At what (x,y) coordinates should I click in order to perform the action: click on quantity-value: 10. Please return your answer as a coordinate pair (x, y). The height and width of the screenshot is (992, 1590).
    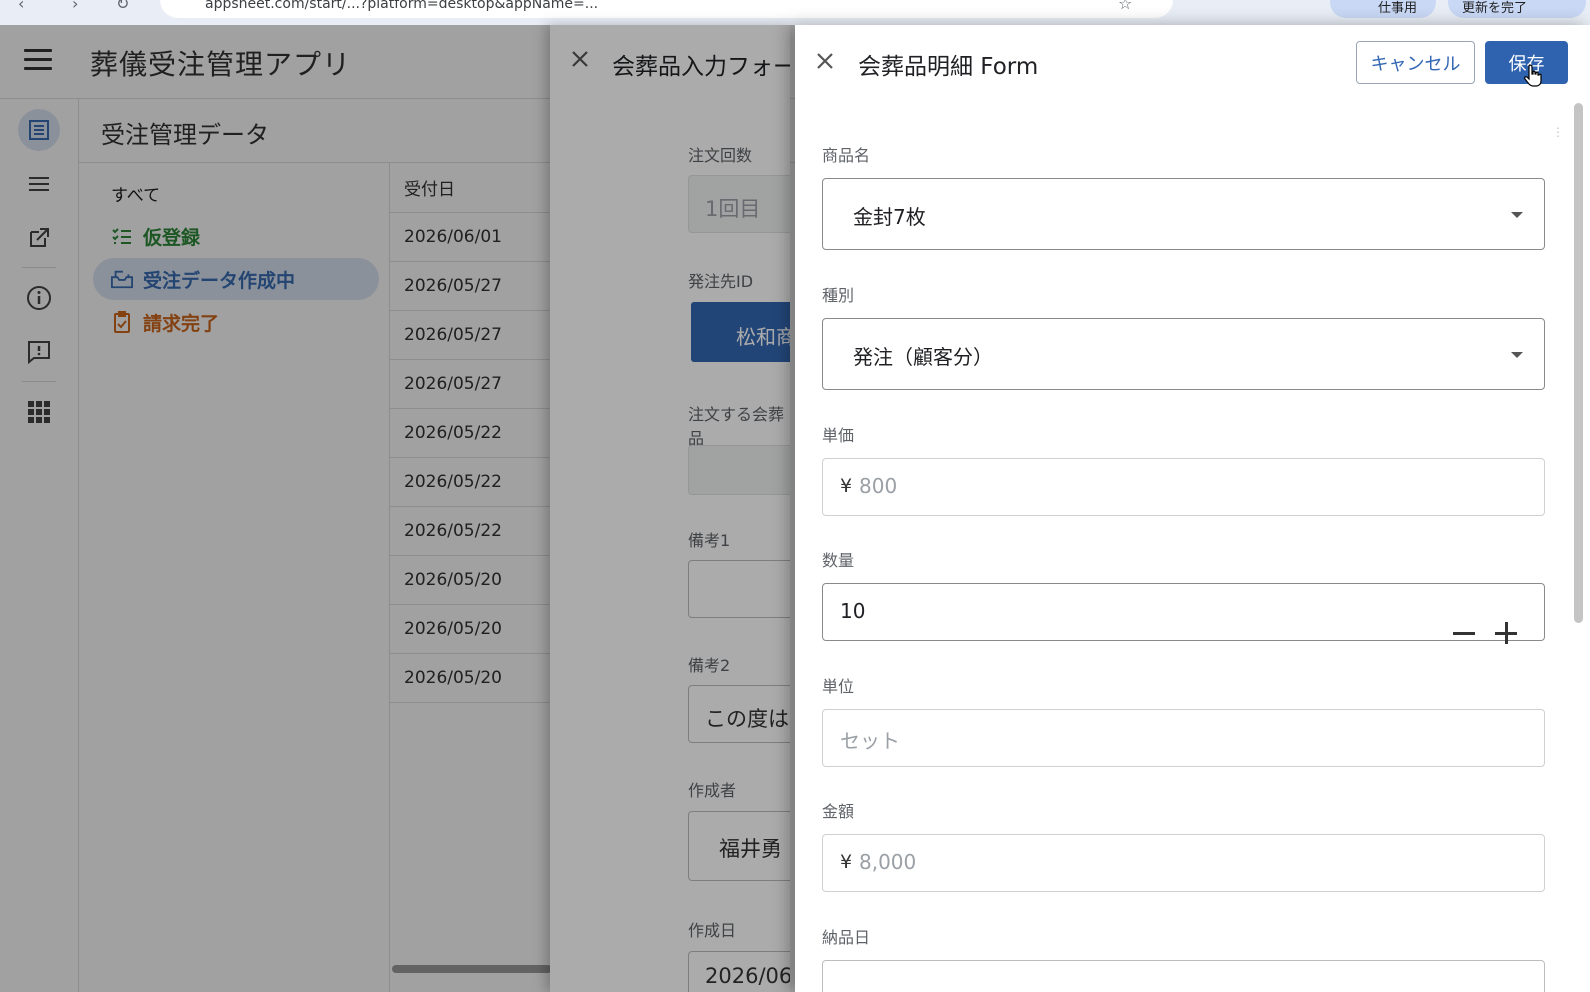
    Looking at the image, I should click on (853, 611).